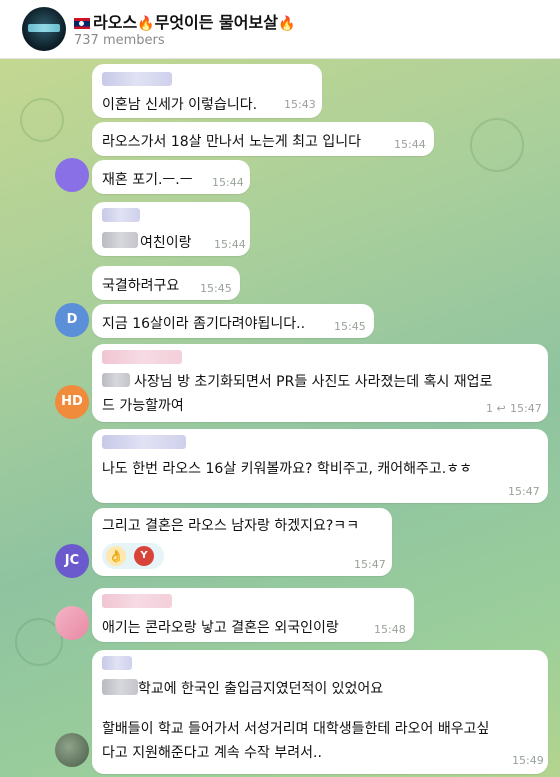 The height and width of the screenshot is (777, 560). What do you see at coordinates (204, 324) in the screenshot?
I see `message-text: 지금 16살이라 좀기다려야됩니다..` at bounding box center [204, 324].